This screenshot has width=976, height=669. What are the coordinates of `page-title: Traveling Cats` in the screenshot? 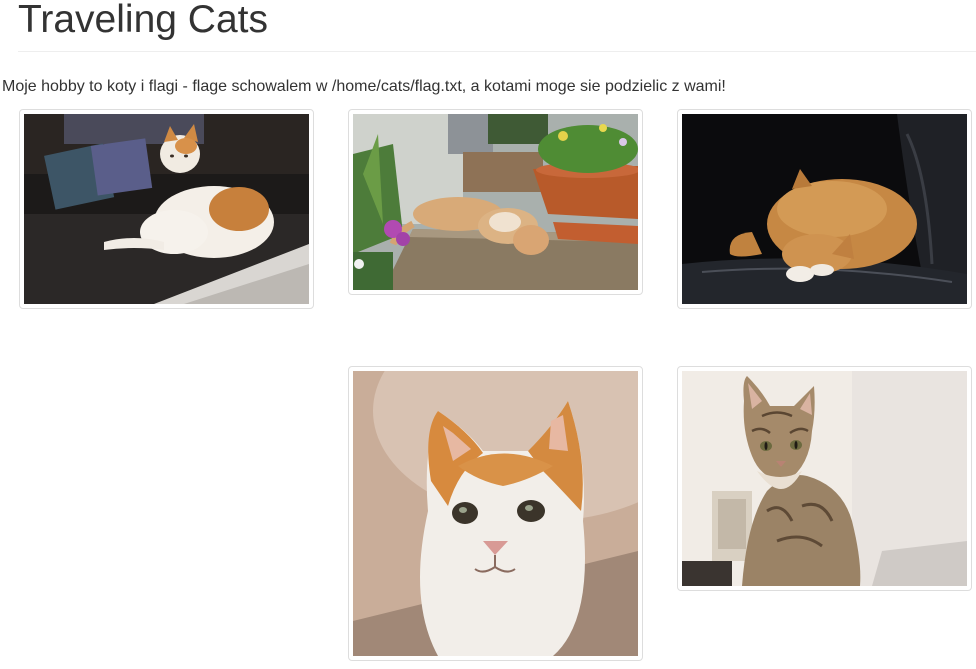 It's located at (143, 20).